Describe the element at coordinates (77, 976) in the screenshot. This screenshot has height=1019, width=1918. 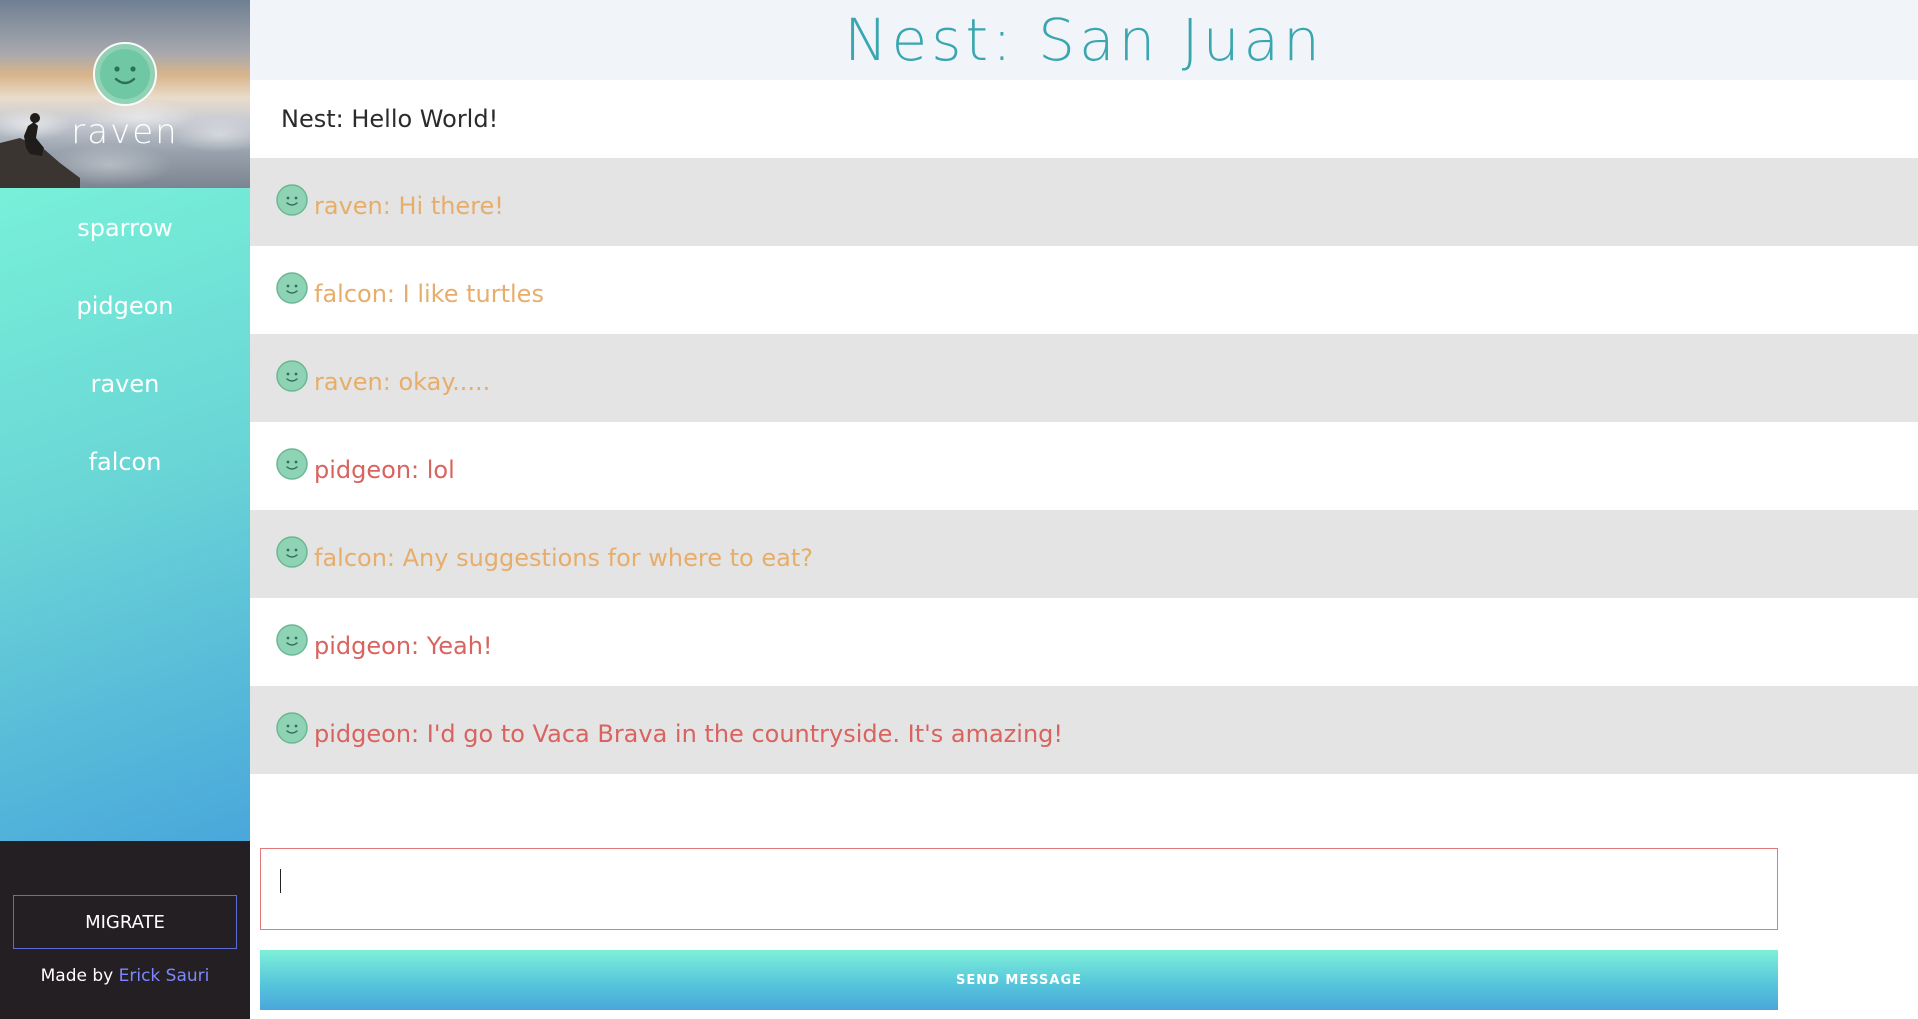
I see `credits-prefix: Made by` at that location.